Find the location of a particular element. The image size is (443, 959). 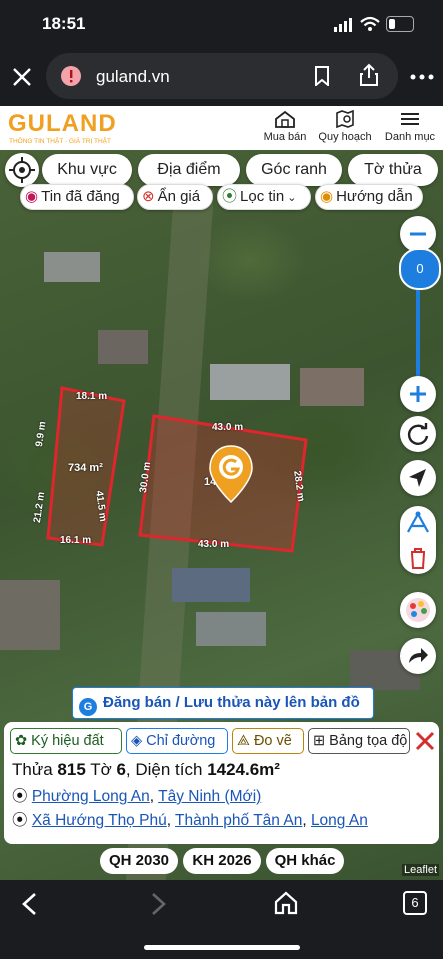

filter-dia-diem: Địa điểm is located at coordinates (189, 170).